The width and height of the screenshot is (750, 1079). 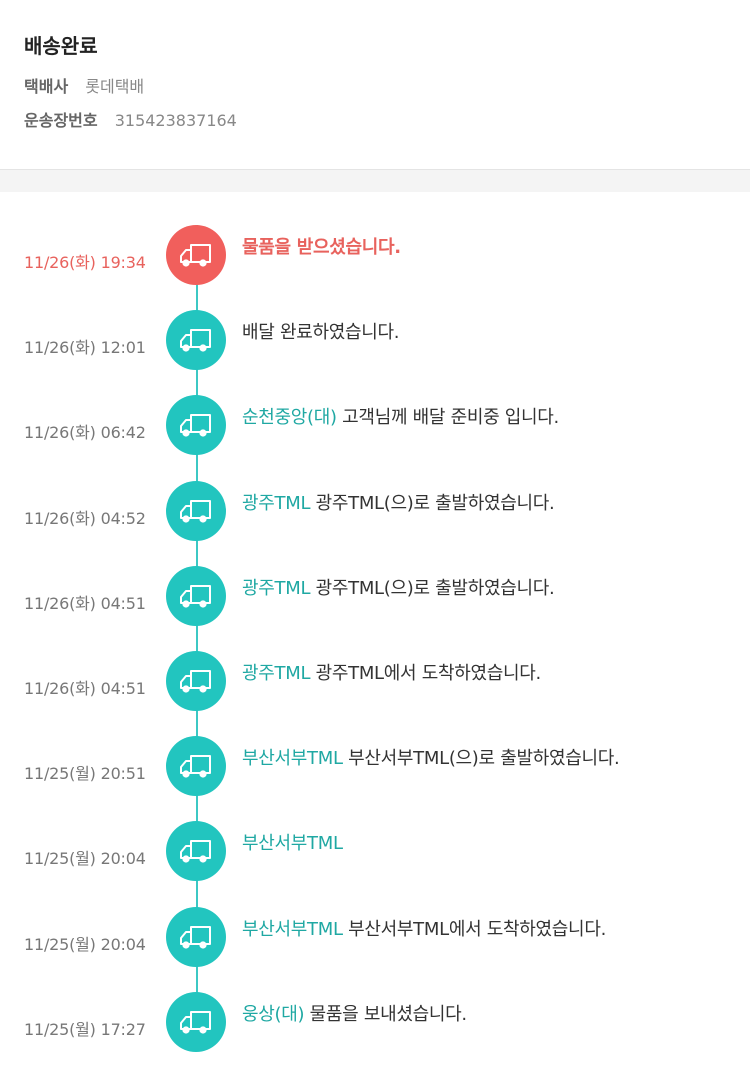 What do you see at coordinates (273, 1014) in the screenshot?
I see `event-location: 웅상(대)` at bounding box center [273, 1014].